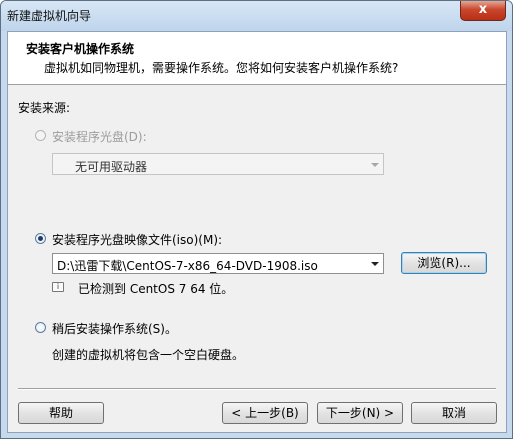  I want to click on next-button: 下一步(N) >, so click(360, 413).